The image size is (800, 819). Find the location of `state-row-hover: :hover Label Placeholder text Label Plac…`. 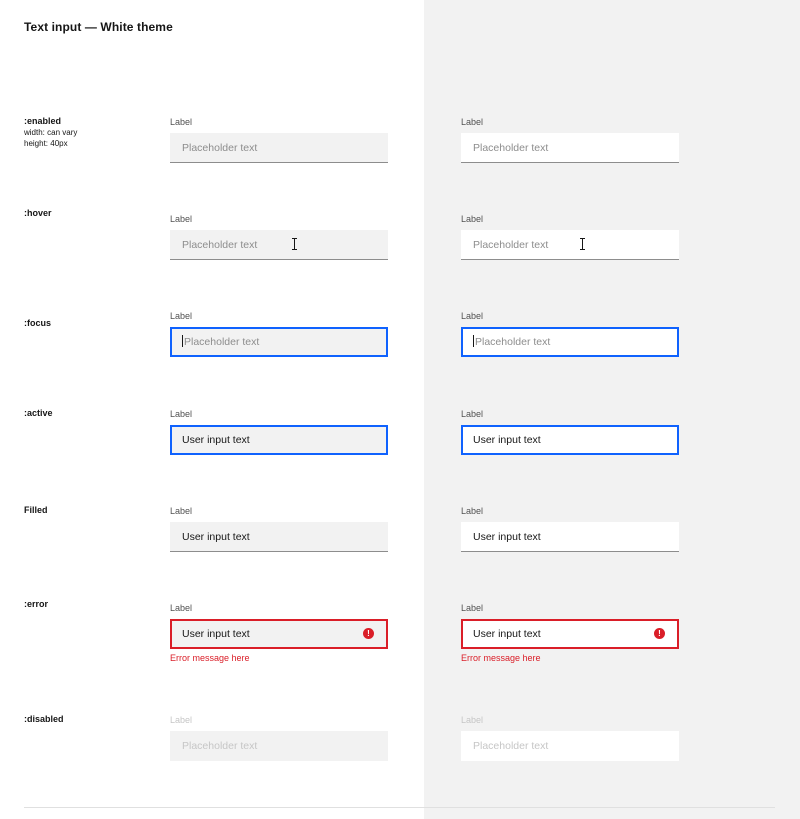

state-row-hover: :hover Label Placeholder text Label Plac… is located at coordinates (400, 248).